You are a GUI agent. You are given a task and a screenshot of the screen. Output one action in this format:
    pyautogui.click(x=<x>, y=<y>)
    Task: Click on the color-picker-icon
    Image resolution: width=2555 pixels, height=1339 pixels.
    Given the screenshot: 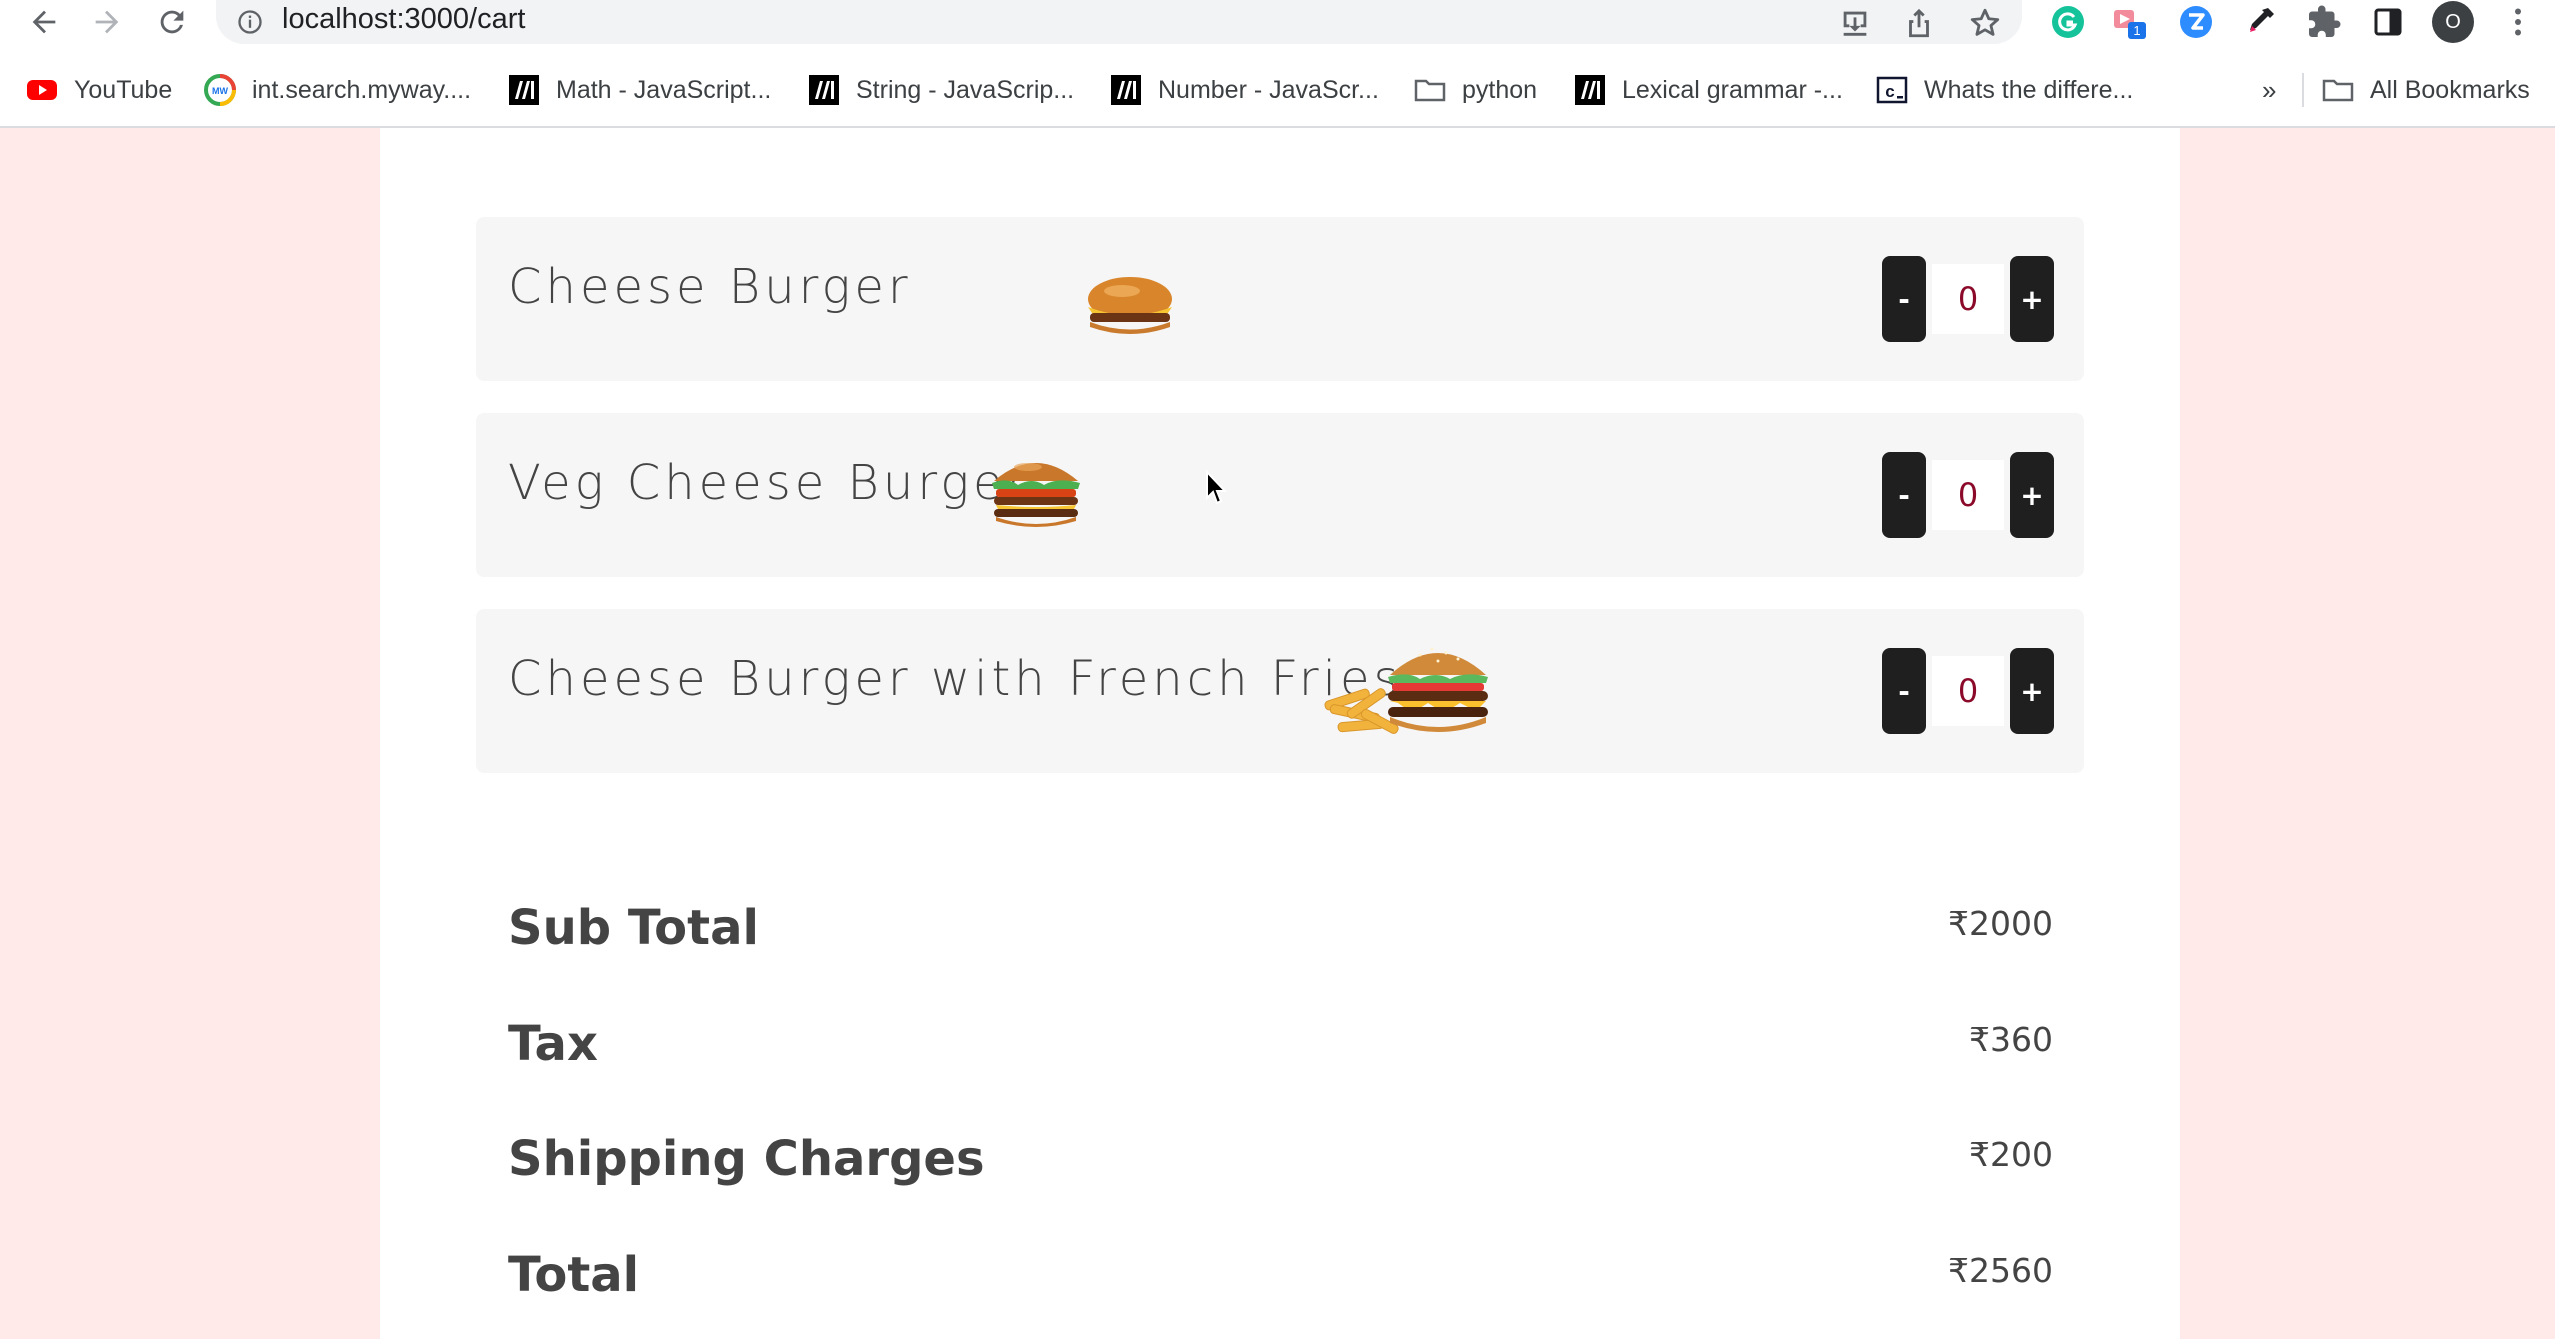 What is the action you would take?
    pyautogui.click(x=2260, y=22)
    